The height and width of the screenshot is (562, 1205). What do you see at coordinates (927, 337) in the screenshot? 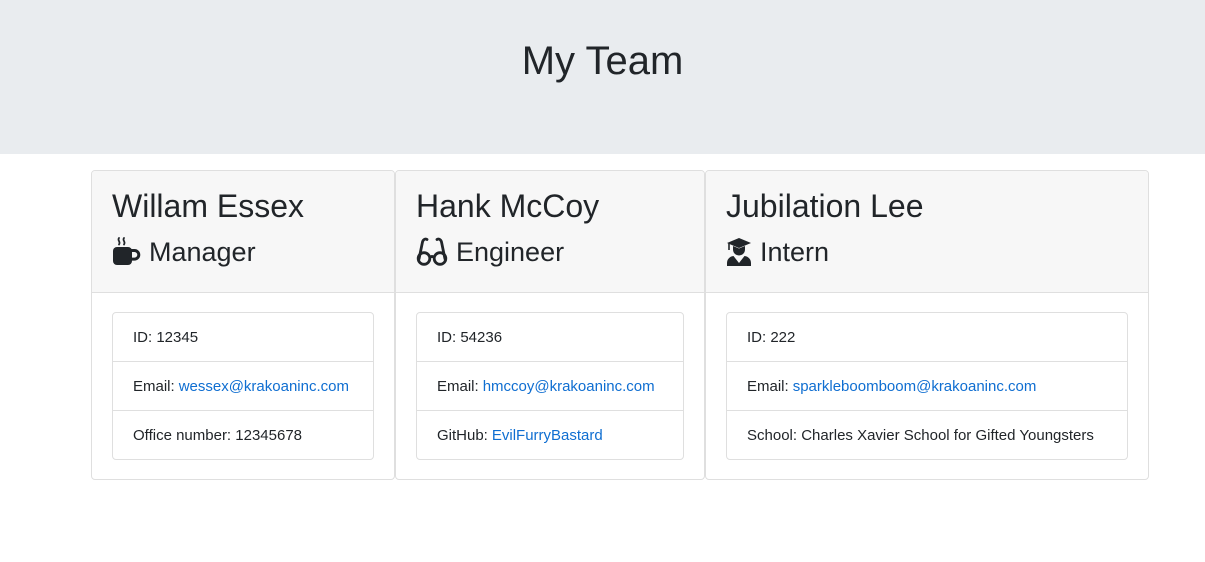
I see `list-item-id: ID: 222` at bounding box center [927, 337].